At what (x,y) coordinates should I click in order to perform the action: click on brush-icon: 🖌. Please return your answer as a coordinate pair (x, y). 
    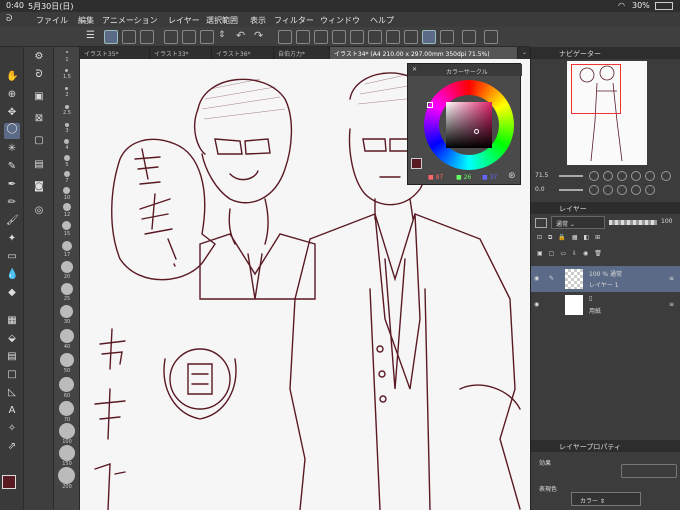
    Looking at the image, I should click on (12, 221).